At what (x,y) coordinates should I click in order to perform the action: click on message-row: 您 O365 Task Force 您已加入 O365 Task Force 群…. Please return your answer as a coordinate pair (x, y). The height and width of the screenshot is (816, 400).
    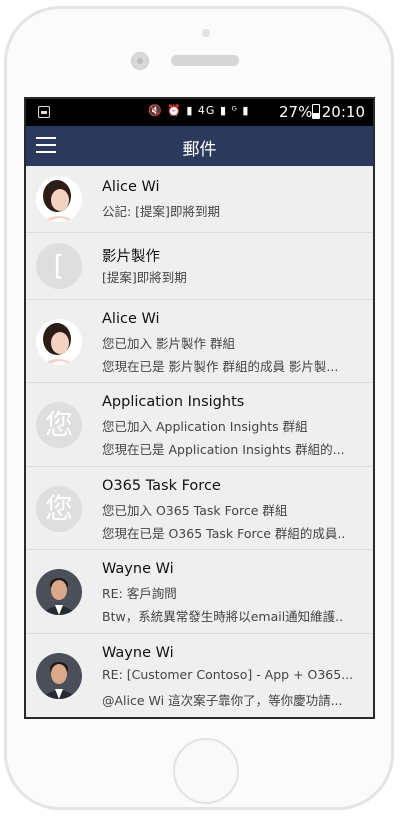
    Looking at the image, I should click on (199, 508).